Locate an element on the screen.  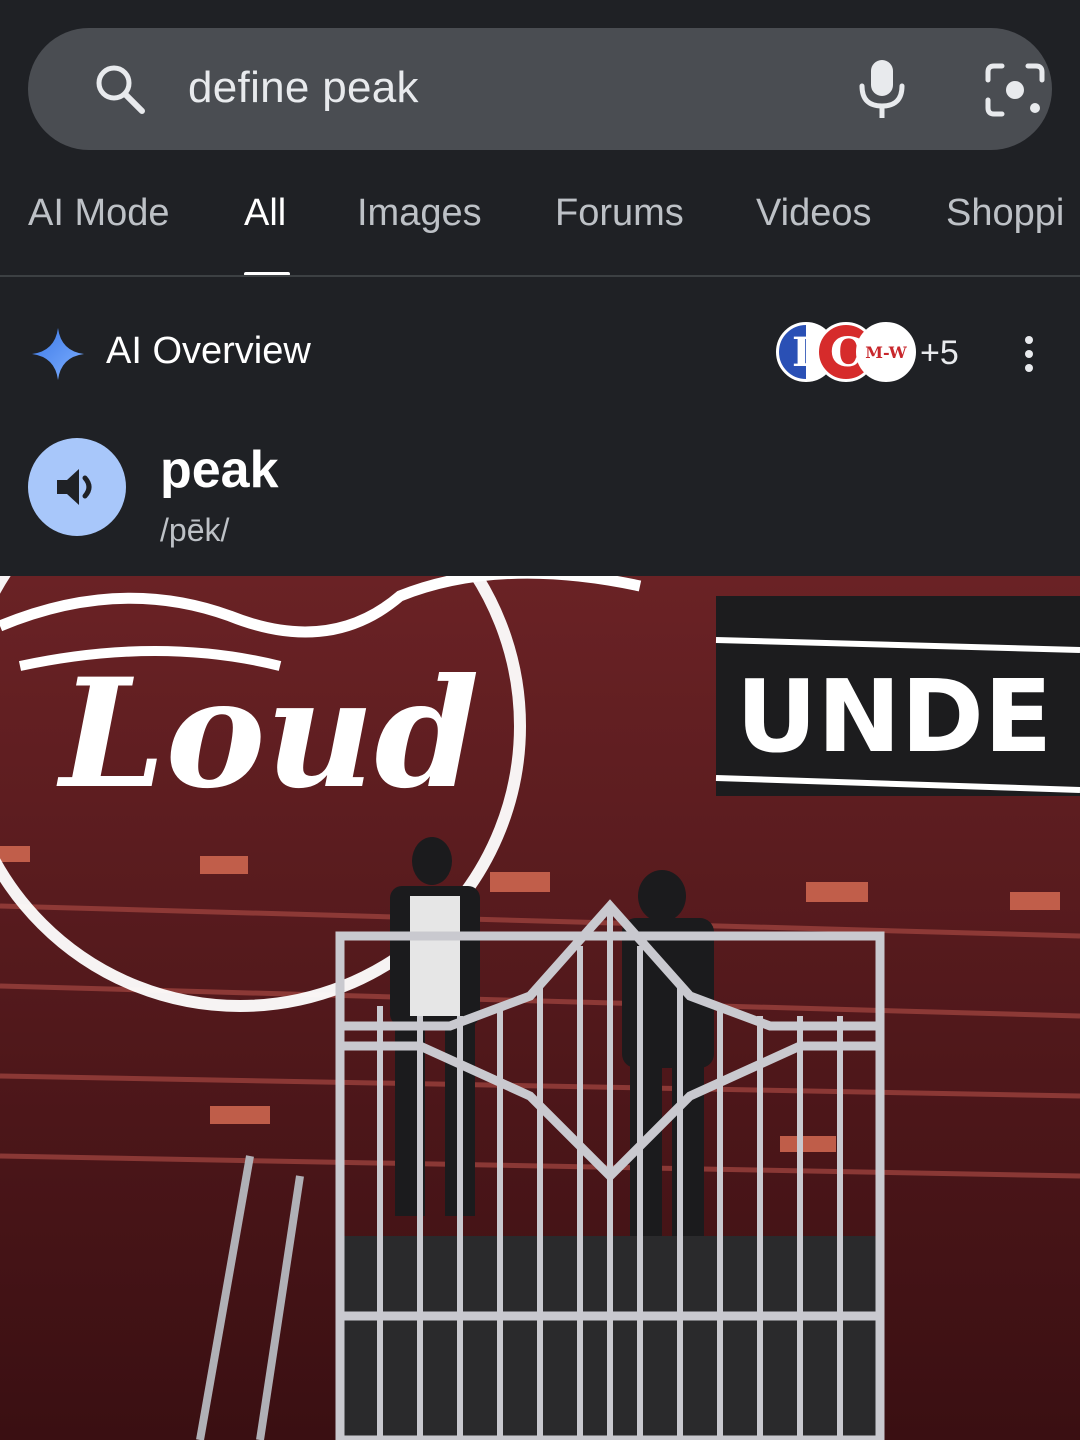
definition-header: peak /pēk/ is located at coordinates (540, 495).